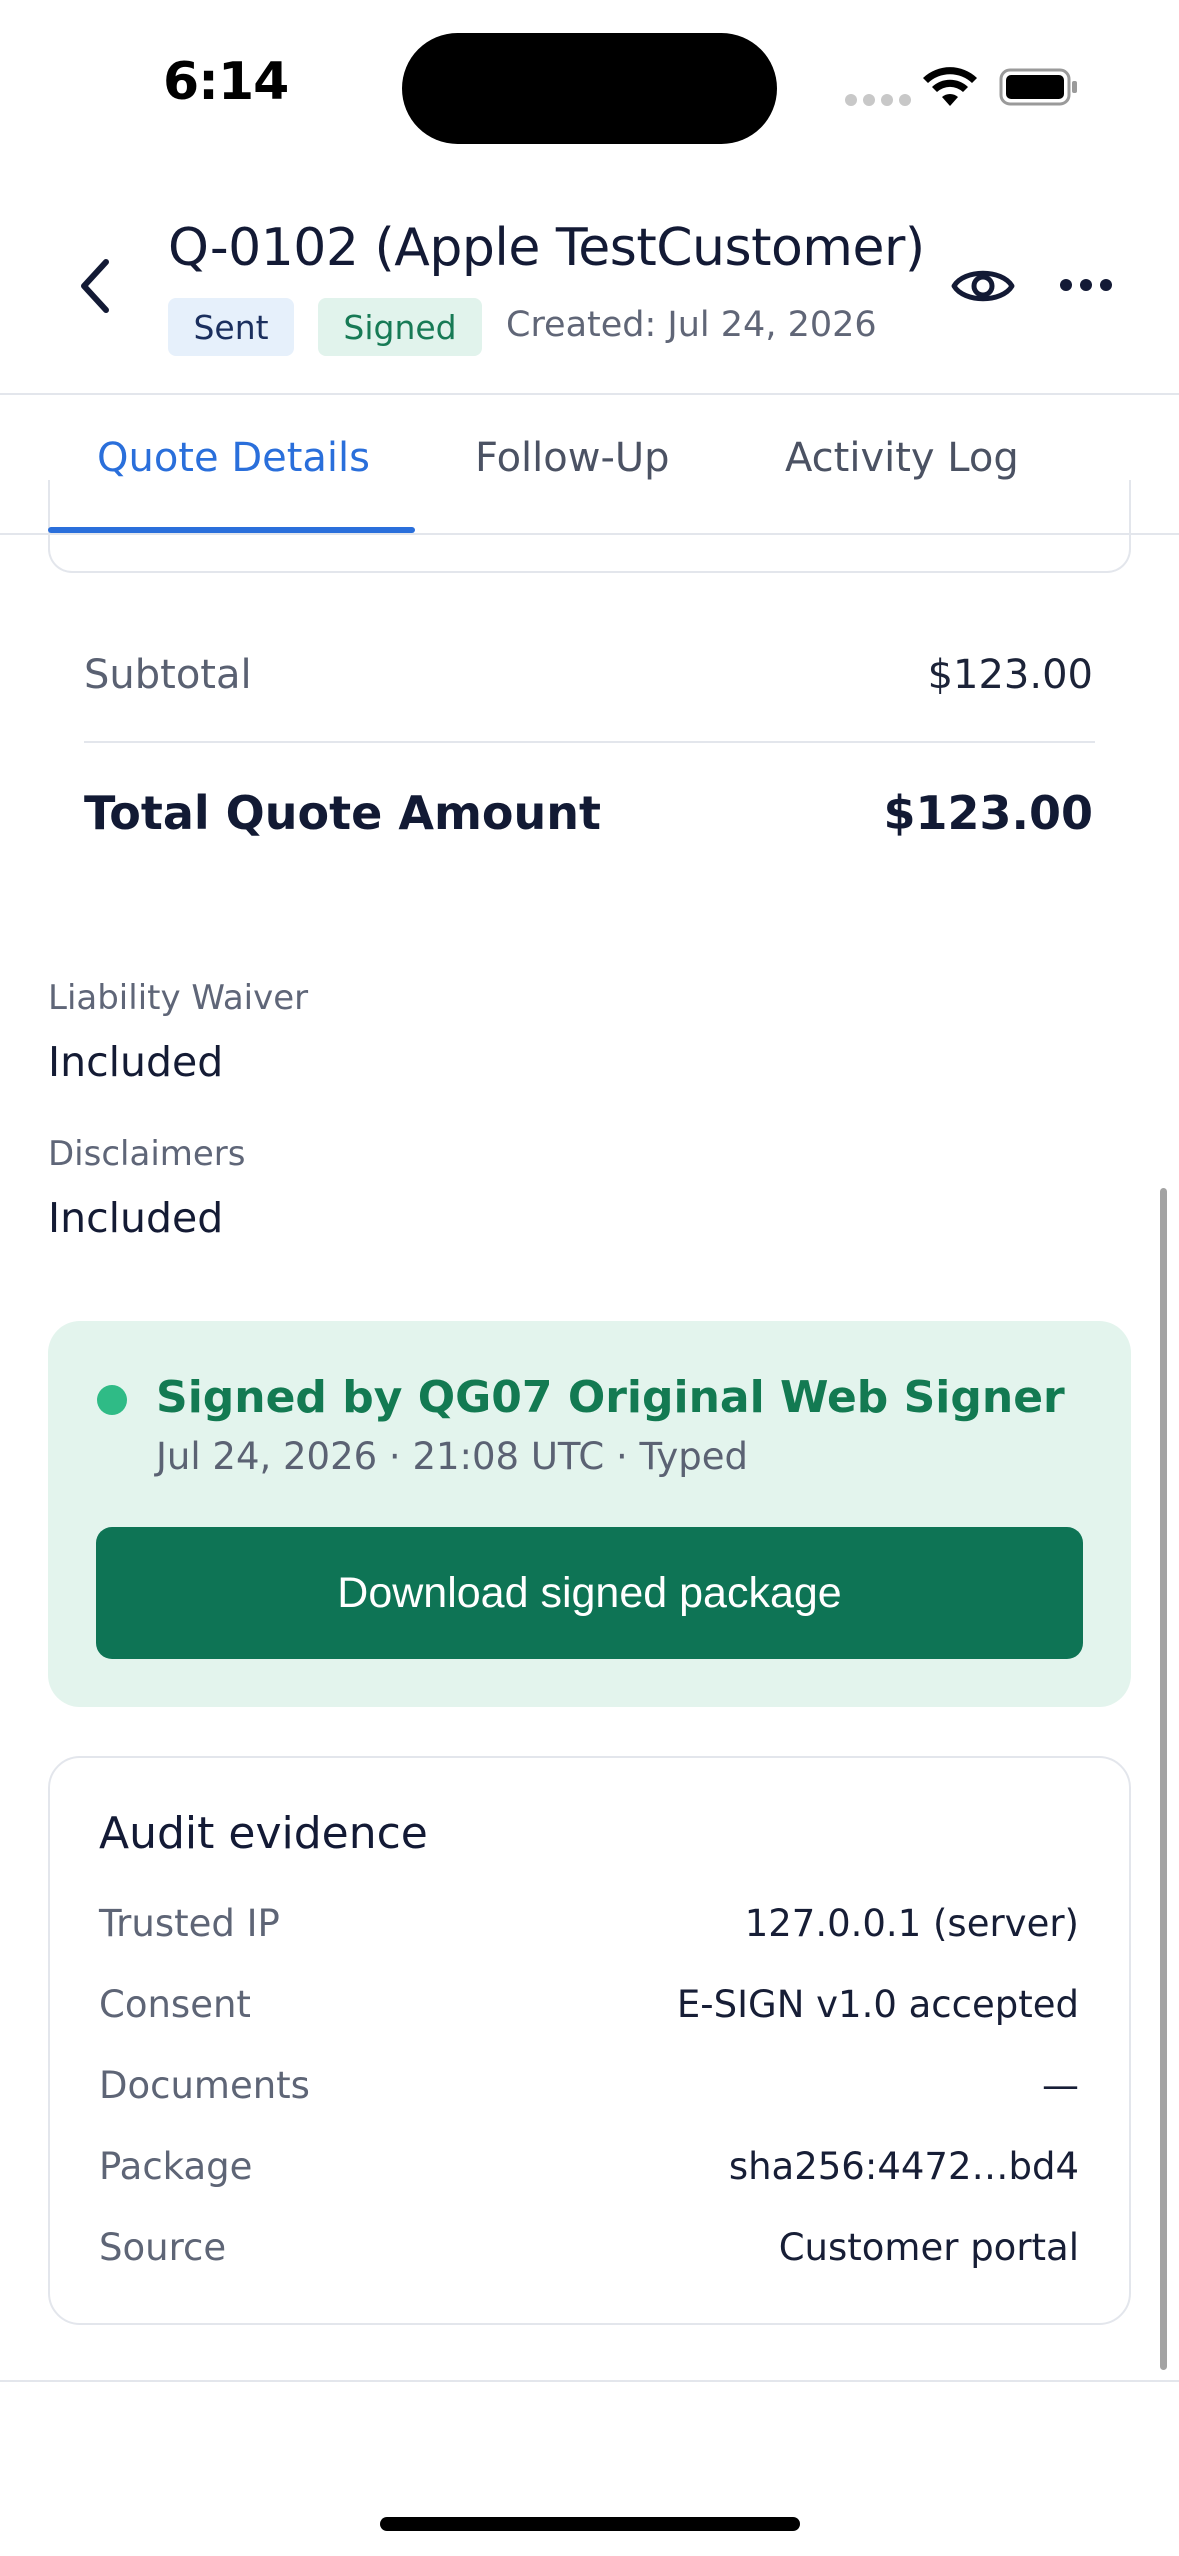  I want to click on eye-icon, so click(983, 286).